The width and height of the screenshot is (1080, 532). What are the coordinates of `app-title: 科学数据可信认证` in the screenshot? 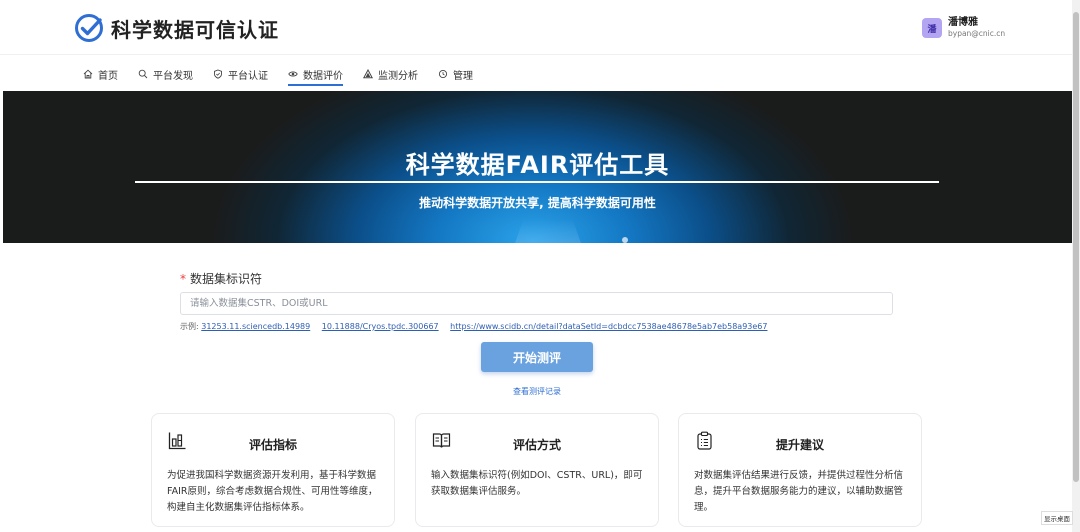 It's located at (195, 29).